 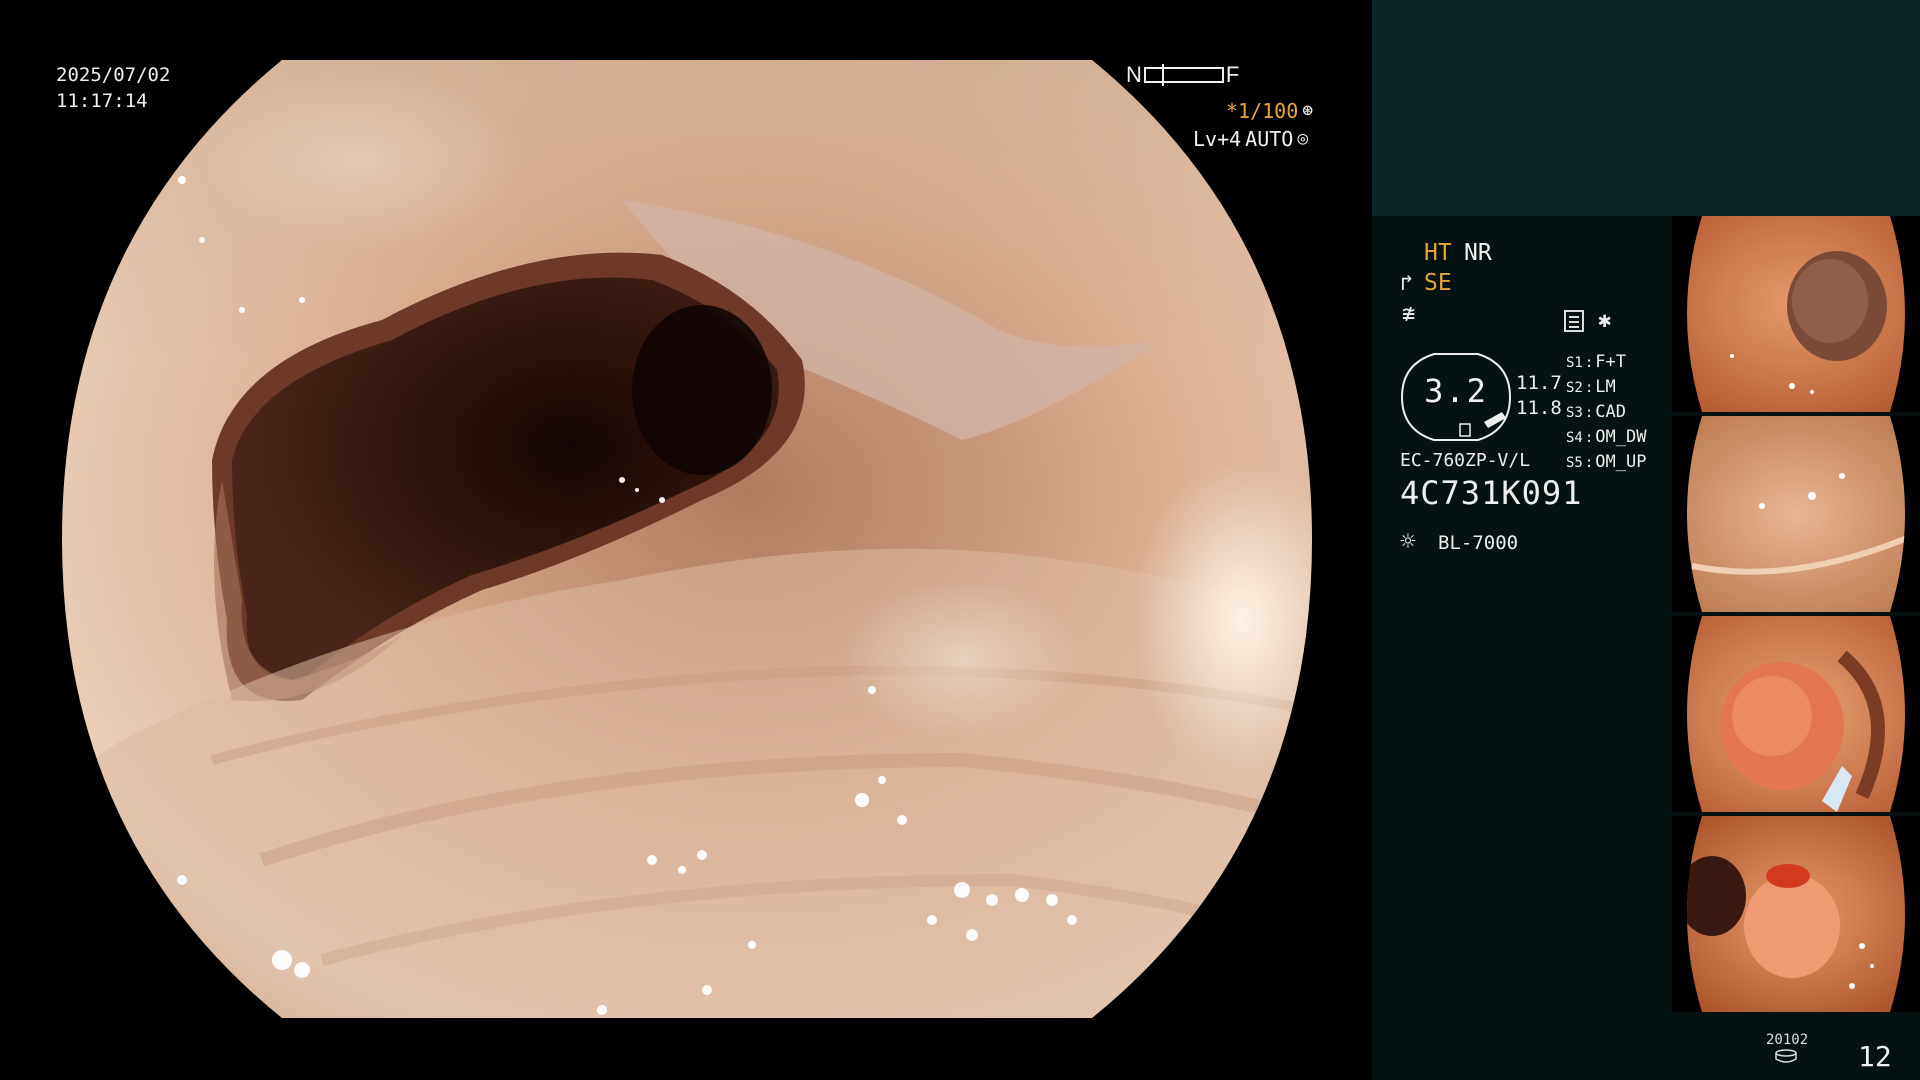 I want to click on switch-s1: S1: F+T, so click(x=1596, y=362).